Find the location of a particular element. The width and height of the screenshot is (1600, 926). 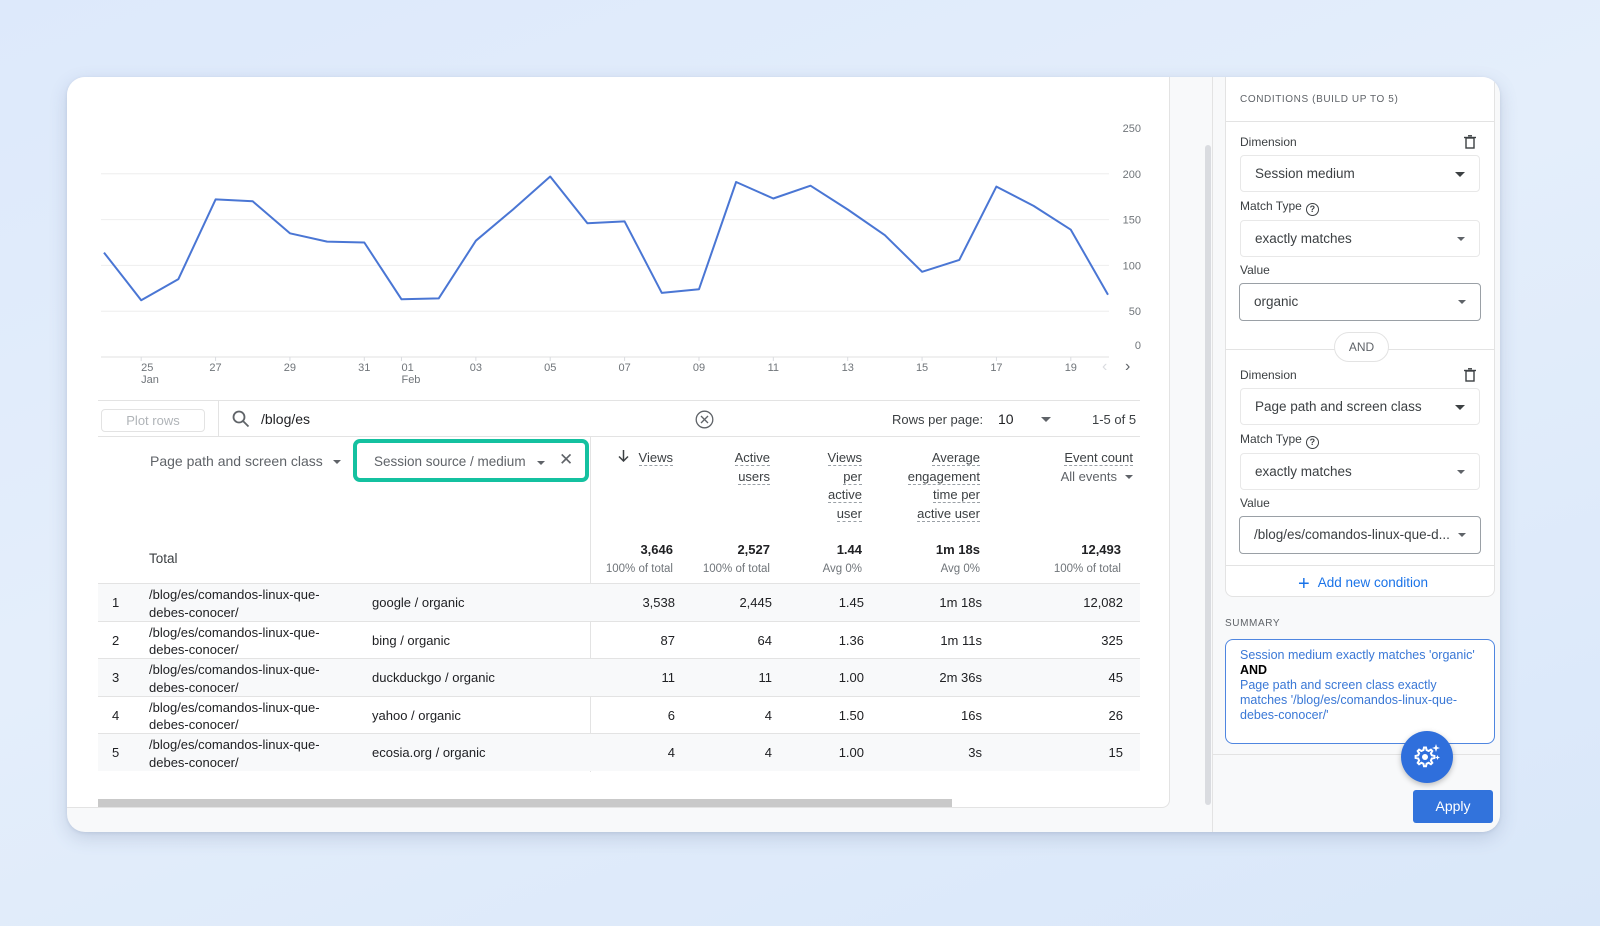

total-active-users: 2,527 is located at coordinates (753, 549).